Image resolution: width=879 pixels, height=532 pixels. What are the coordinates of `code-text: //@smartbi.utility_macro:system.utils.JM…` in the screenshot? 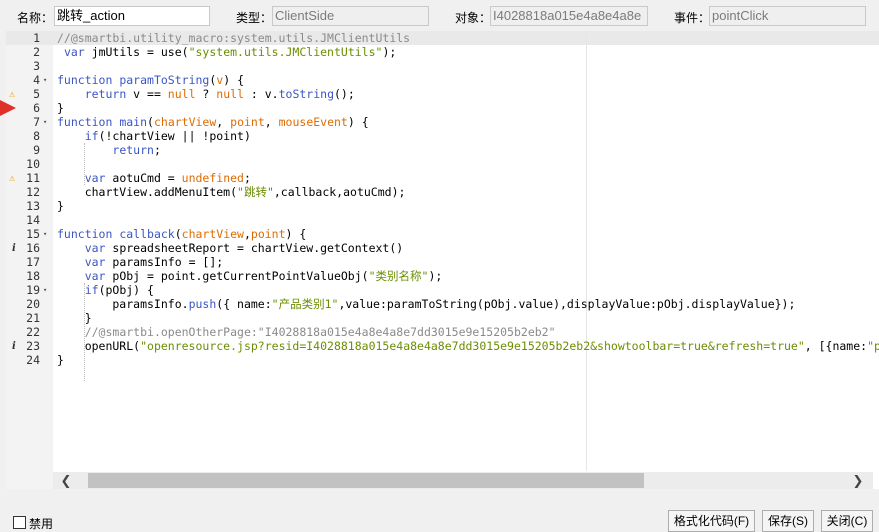 It's located at (233, 38).